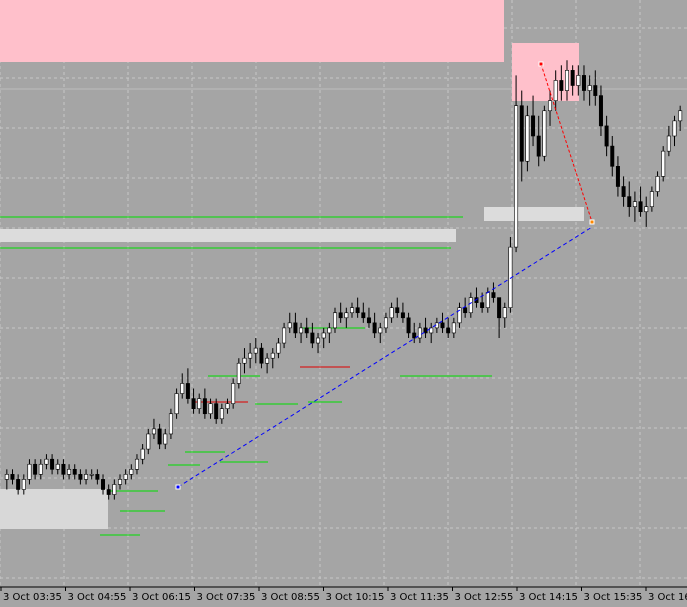  What do you see at coordinates (534, 214) in the screenshot?
I see `demand-zone-right` at bounding box center [534, 214].